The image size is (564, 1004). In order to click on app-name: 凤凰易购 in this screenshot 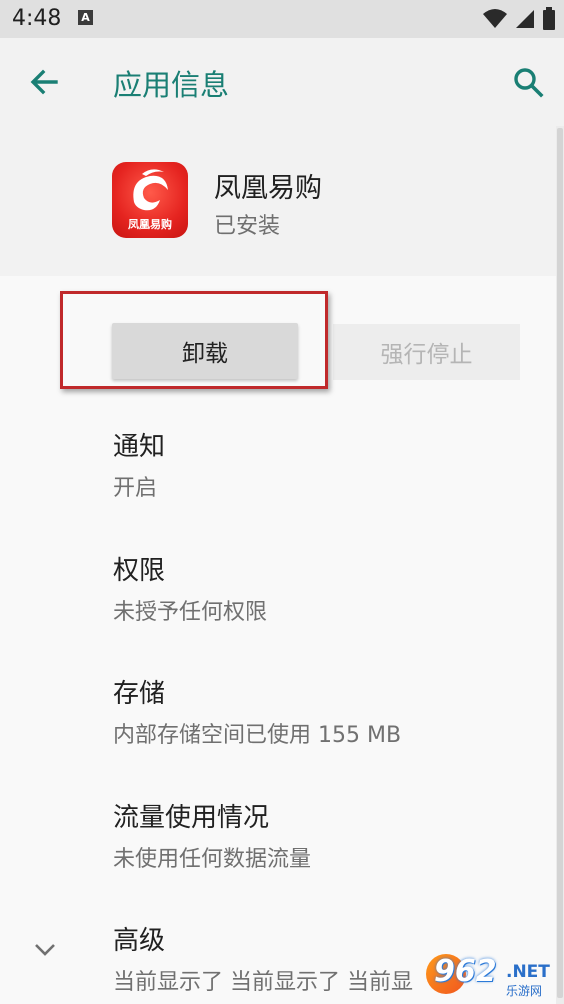, I will do `click(268, 188)`.